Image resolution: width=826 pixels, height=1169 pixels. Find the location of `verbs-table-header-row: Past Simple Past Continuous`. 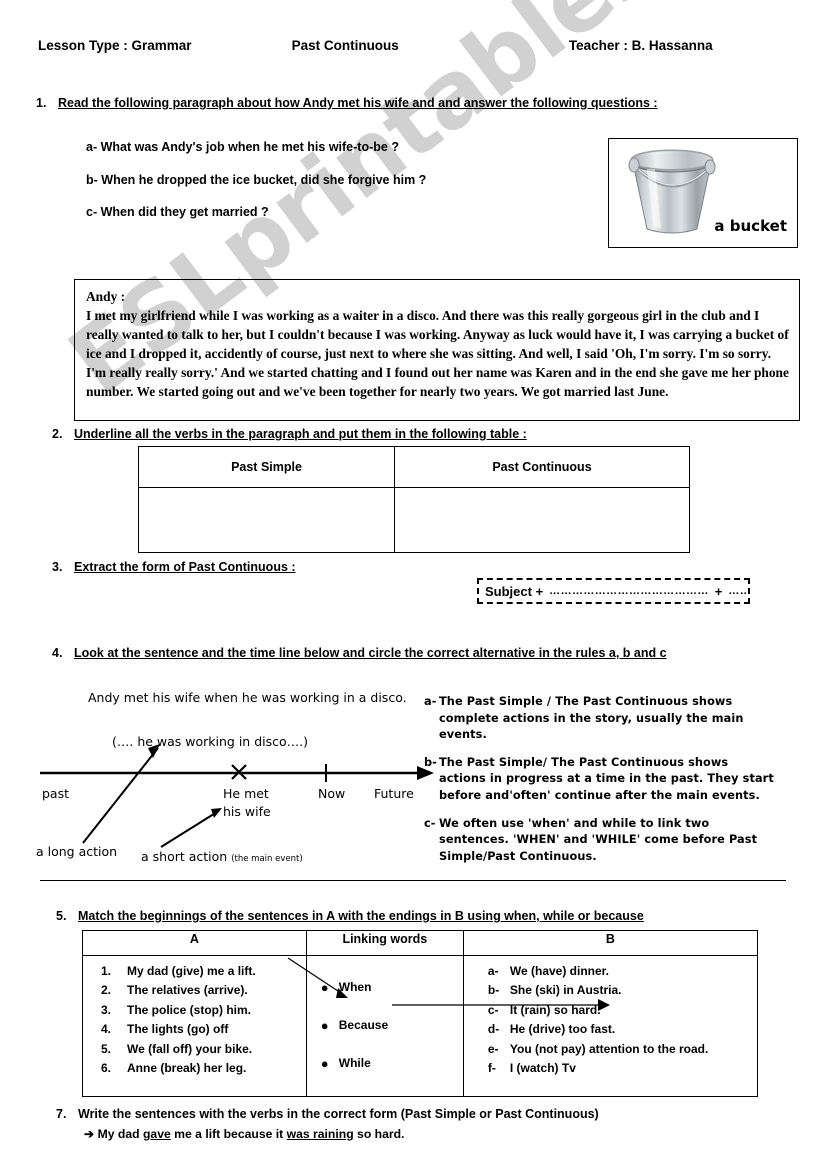

verbs-table-header-row: Past Simple Past Continuous is located at coordinates (414, 467).